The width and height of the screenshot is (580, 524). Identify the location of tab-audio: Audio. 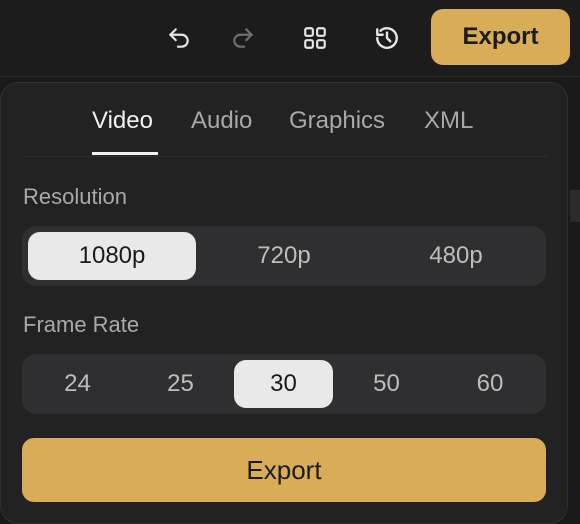
(221, 121).